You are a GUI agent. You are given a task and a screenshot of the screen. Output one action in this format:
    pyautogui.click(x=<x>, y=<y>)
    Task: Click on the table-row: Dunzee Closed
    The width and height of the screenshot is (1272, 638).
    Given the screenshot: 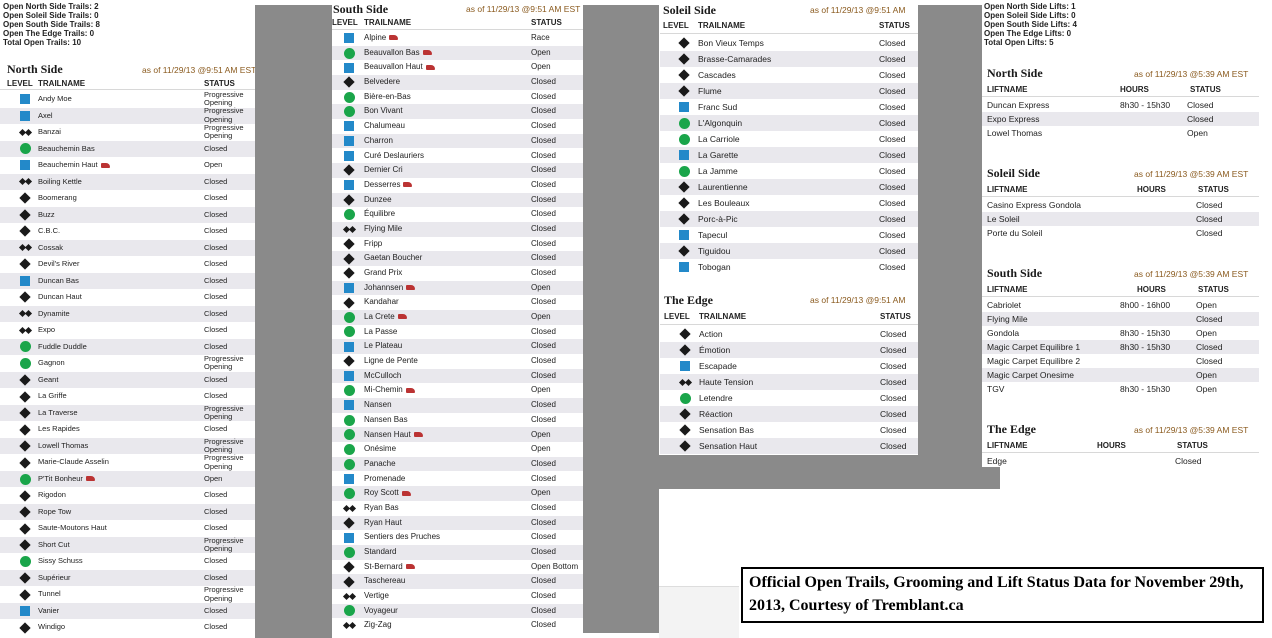 What is the action you would take?
    pyautogui.click(x=457, y=200)
    